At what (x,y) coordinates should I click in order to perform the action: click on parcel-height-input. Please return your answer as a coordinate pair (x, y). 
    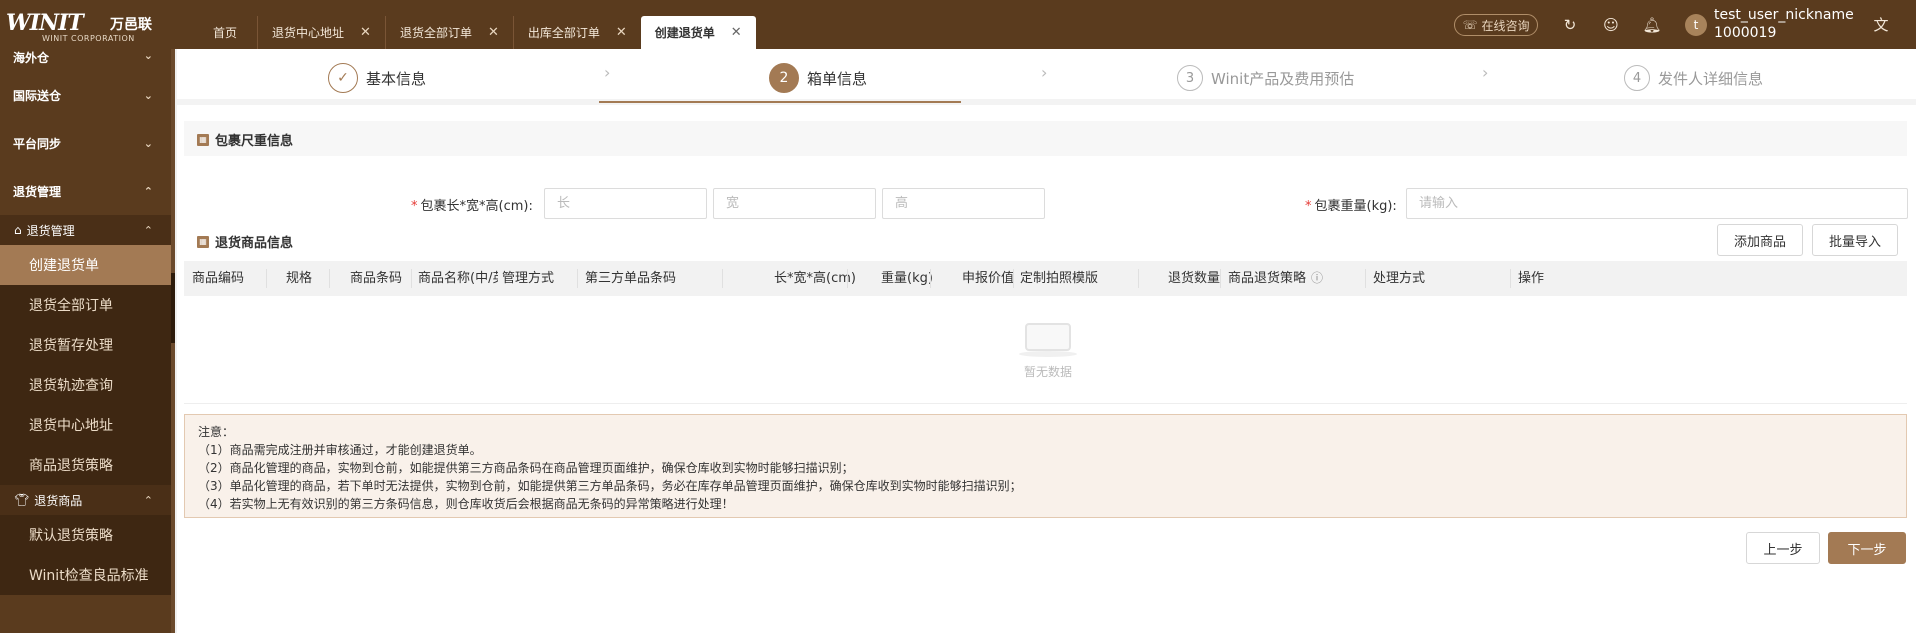
    Looking at the image, I should click on (963, 203).